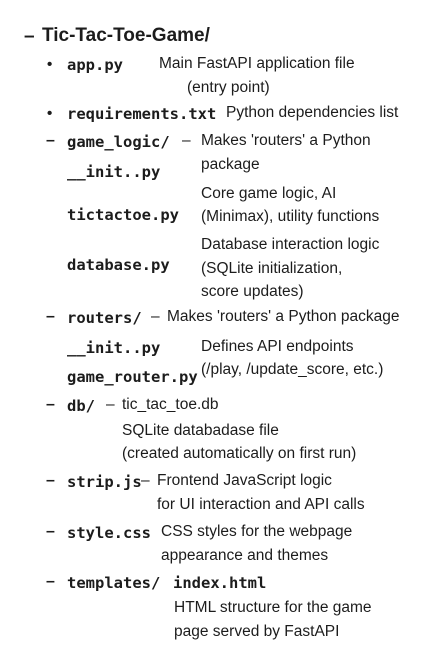 The height and width of the screenshot is (647, 431). I want to click on dash-routers: –, so click(50, 316).